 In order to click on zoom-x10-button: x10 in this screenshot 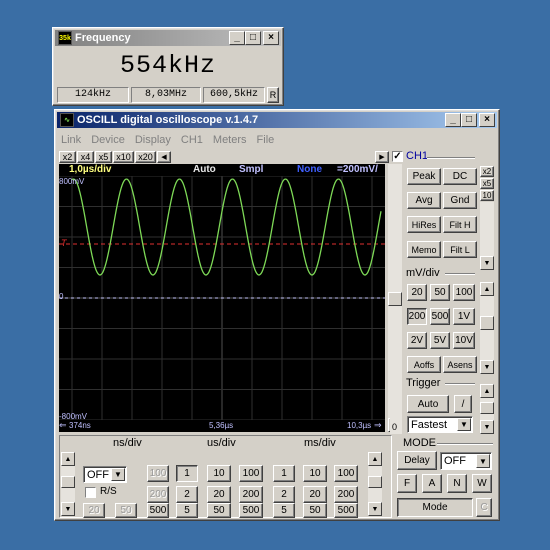, I will do `click(123, 157)`.